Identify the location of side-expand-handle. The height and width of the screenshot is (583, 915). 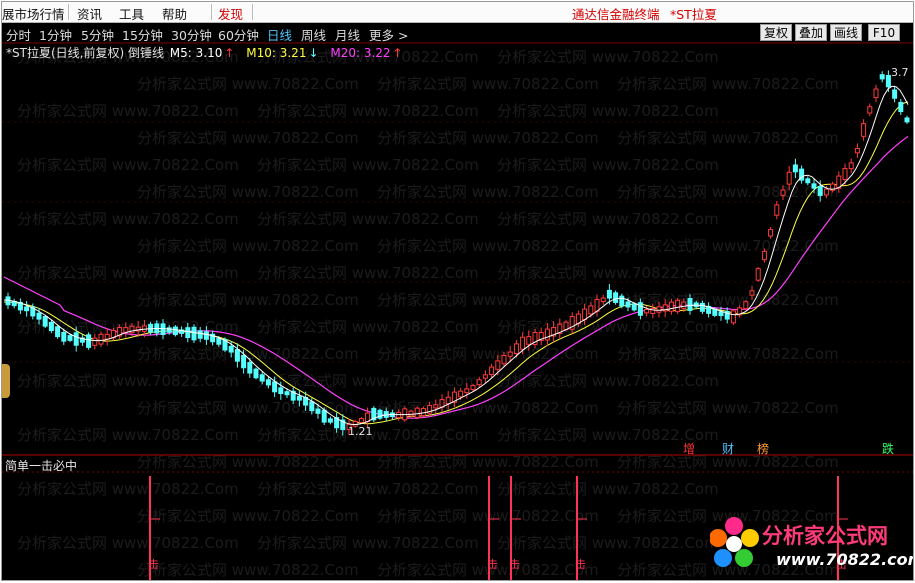
(6, 381).